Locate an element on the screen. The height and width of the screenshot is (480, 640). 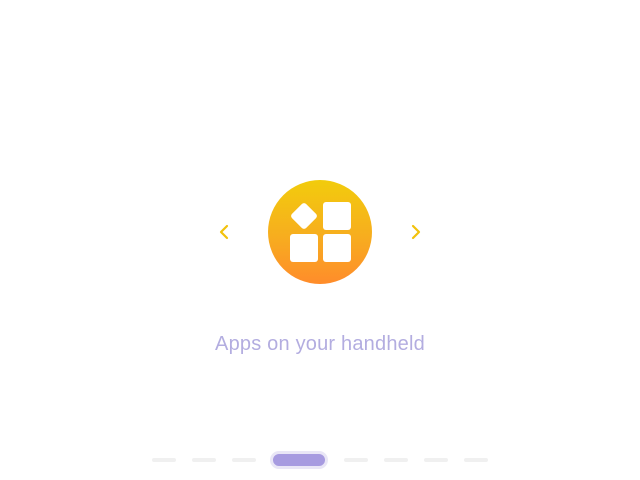
chevron-right-icon is located at coordinates (416, 232).